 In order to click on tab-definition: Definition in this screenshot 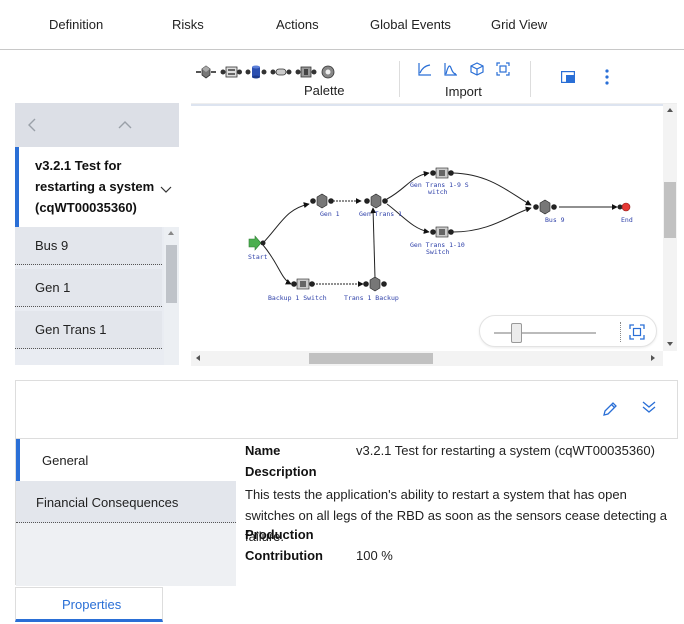, I will do `click(76, 24)`.